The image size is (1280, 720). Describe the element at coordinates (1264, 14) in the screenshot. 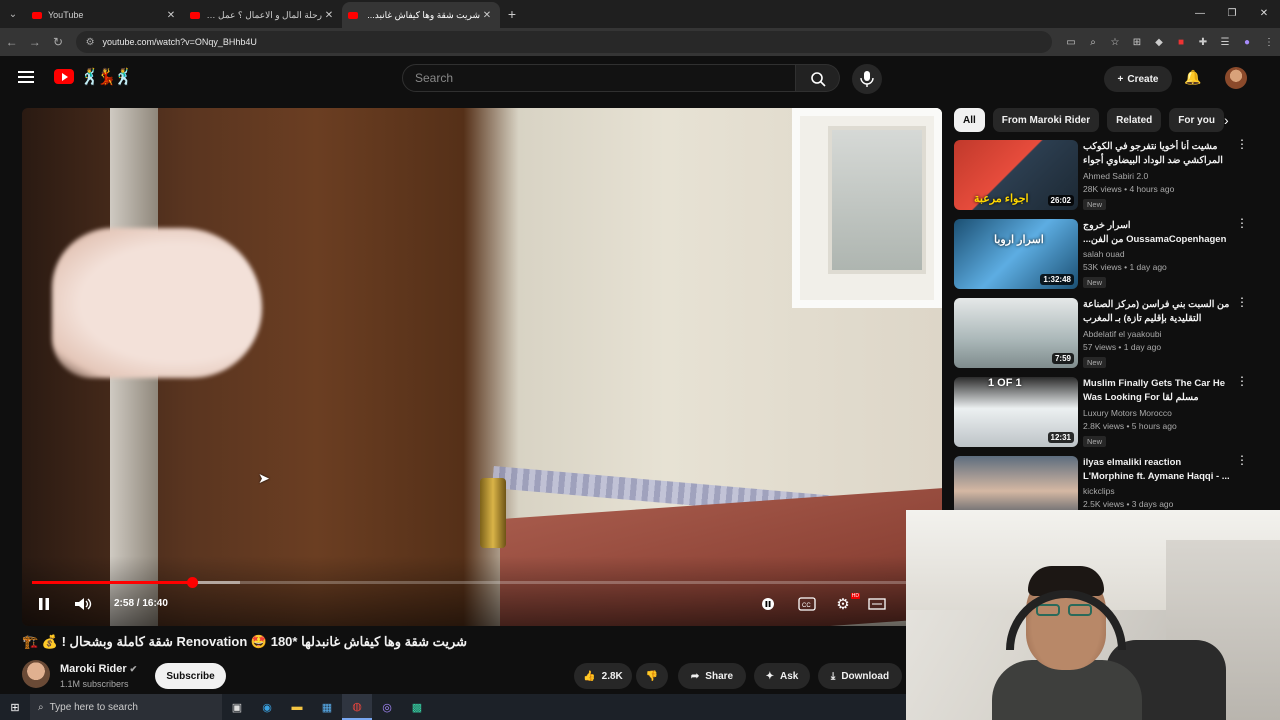

I see `close-window-icon: ✕` at that location.